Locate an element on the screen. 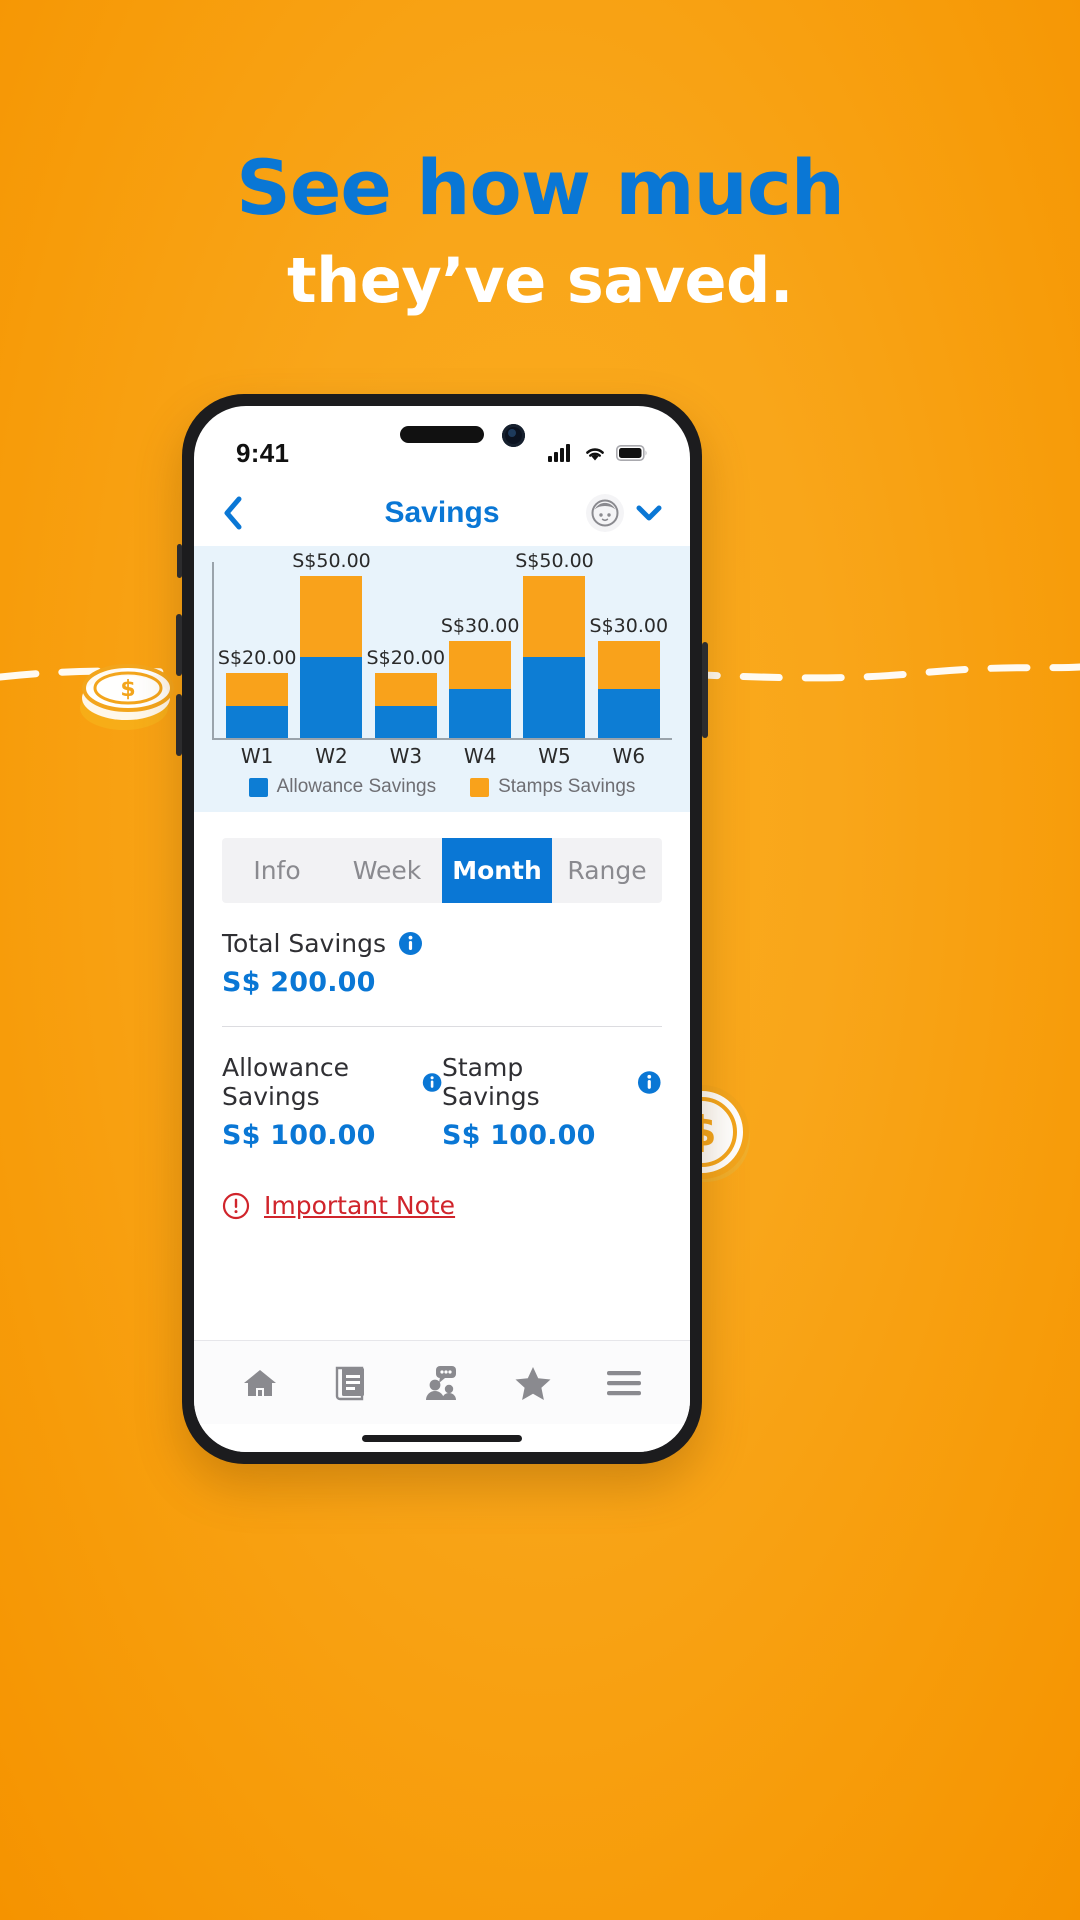 This screenshot has width=1080, height=1920. earpiece-speaker is located at coordinates (442, 434).